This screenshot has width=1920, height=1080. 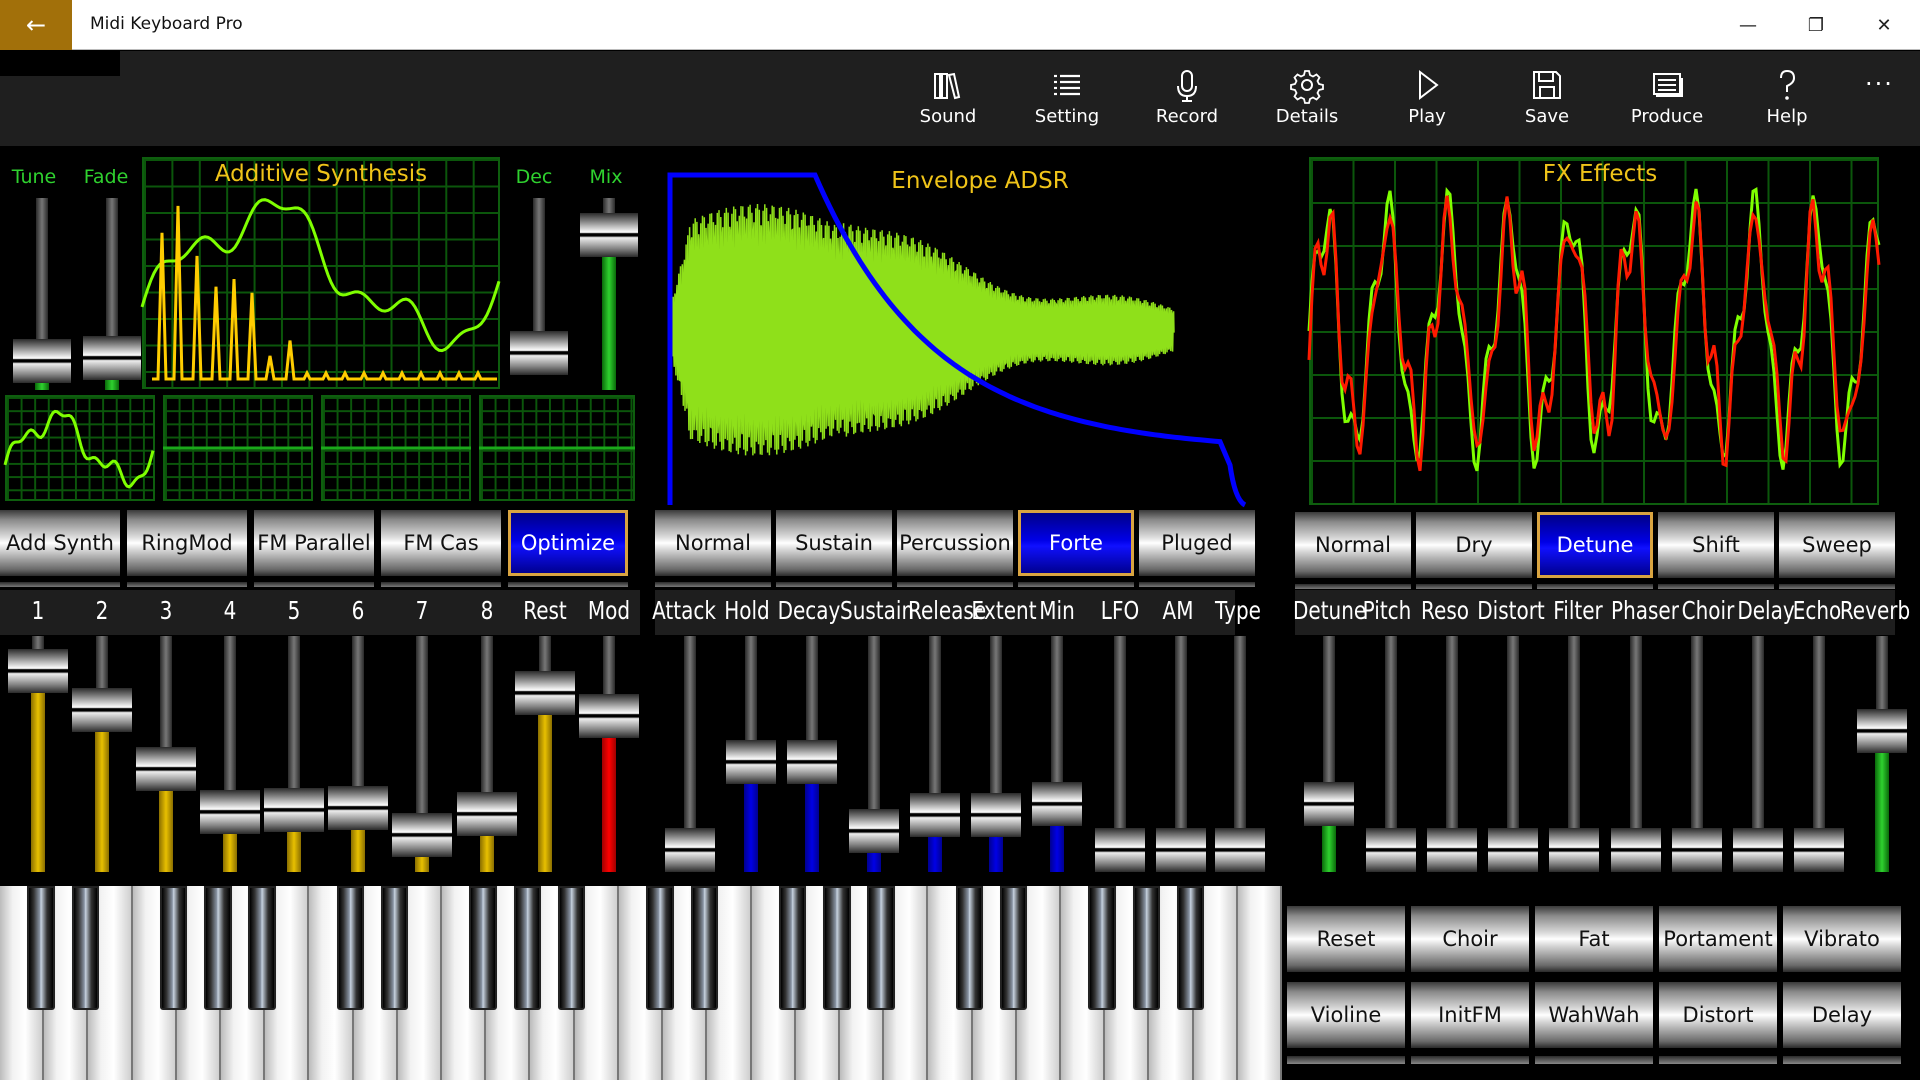 I want to click on command-play: Play, so click(x=1427, y=100).